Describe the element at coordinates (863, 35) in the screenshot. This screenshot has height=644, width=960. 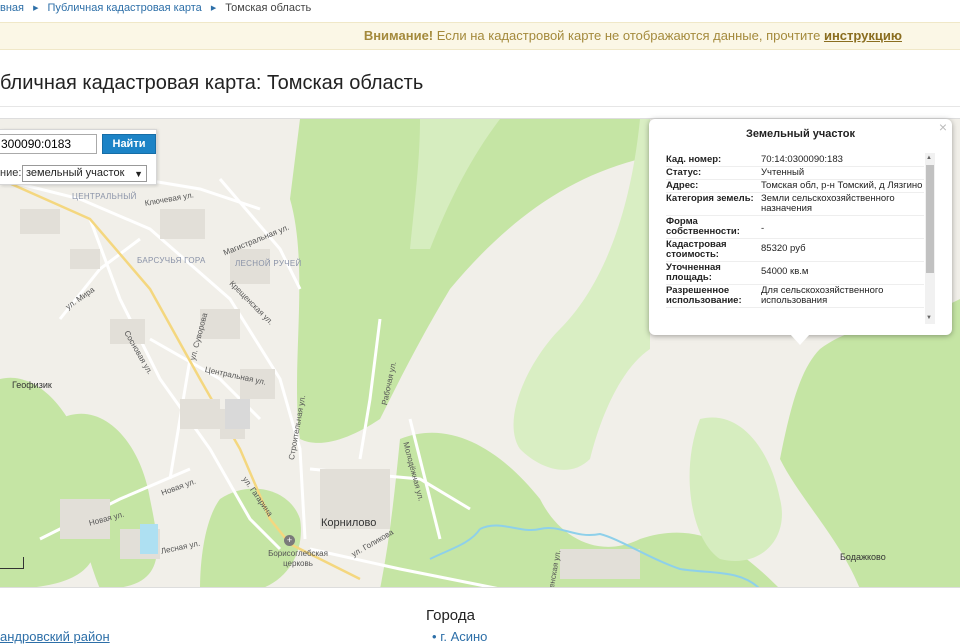
I see `instruction-link: инструкцию` at that location.